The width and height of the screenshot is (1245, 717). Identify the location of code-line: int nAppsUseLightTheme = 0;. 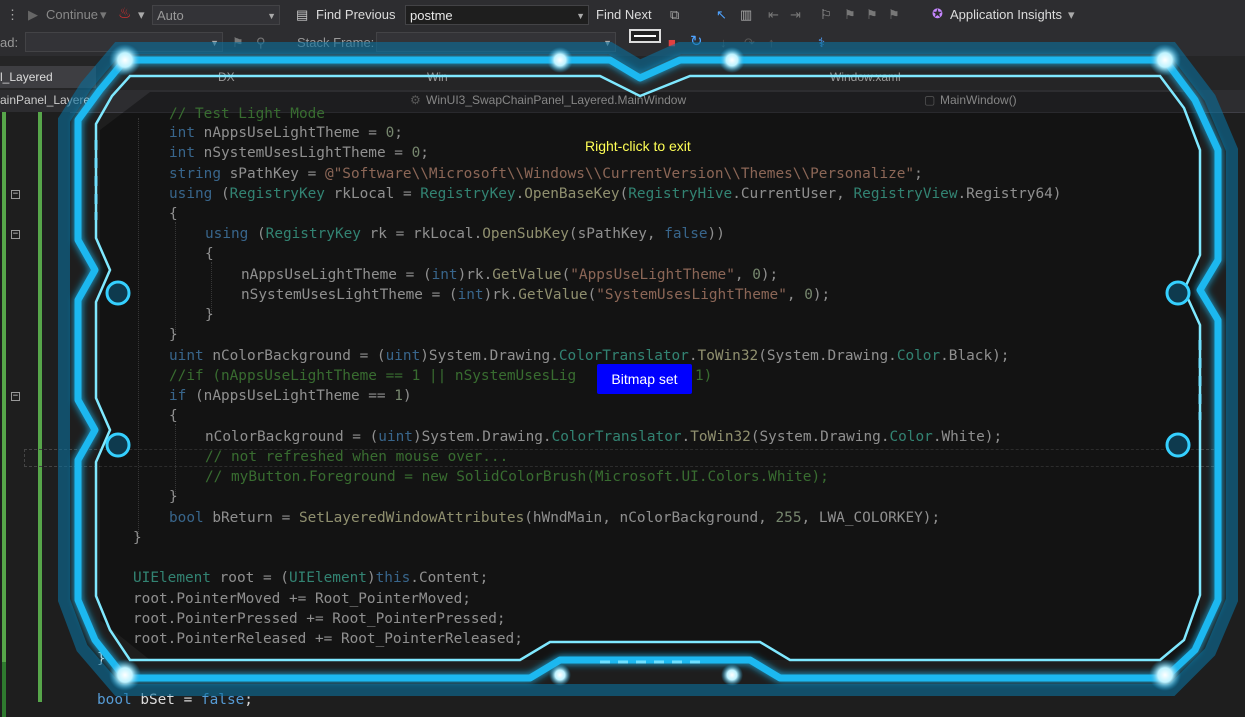
(286, 133).